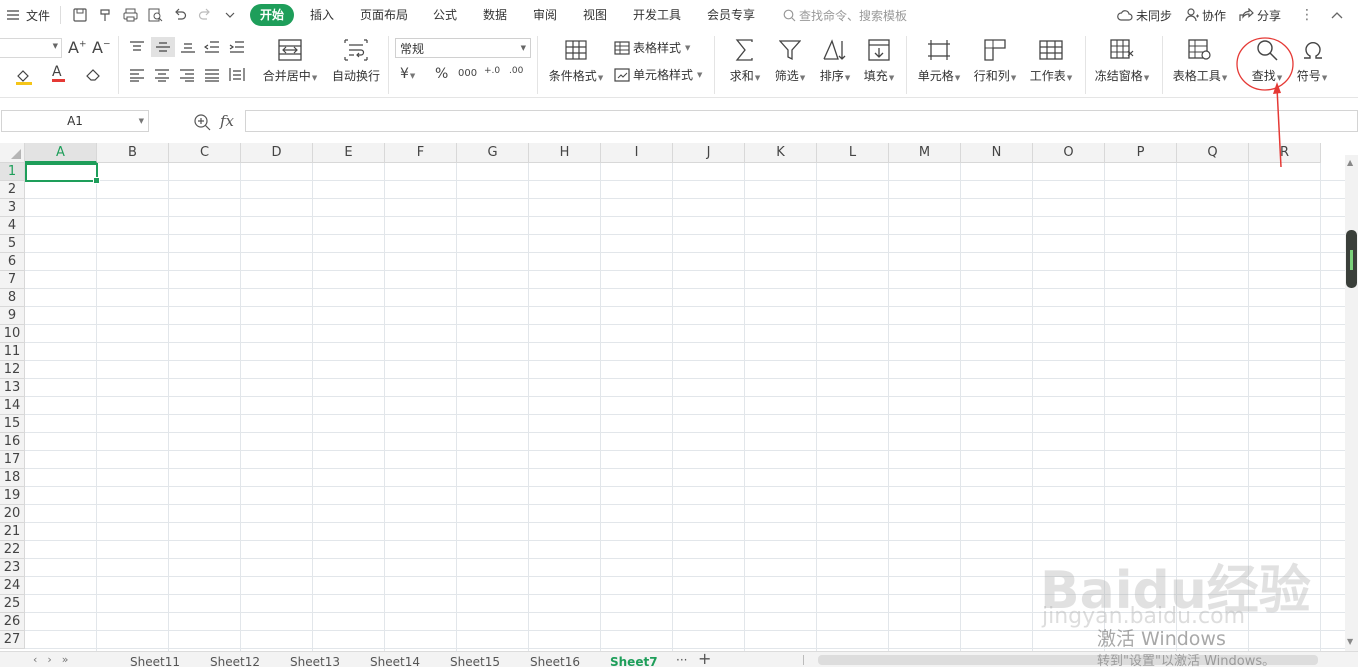 The height and width of the screenshot is (669, 1358). Describe the element at coordinates (211, 48) in the screenshot. I see `decrease-indent-icon` at that location.